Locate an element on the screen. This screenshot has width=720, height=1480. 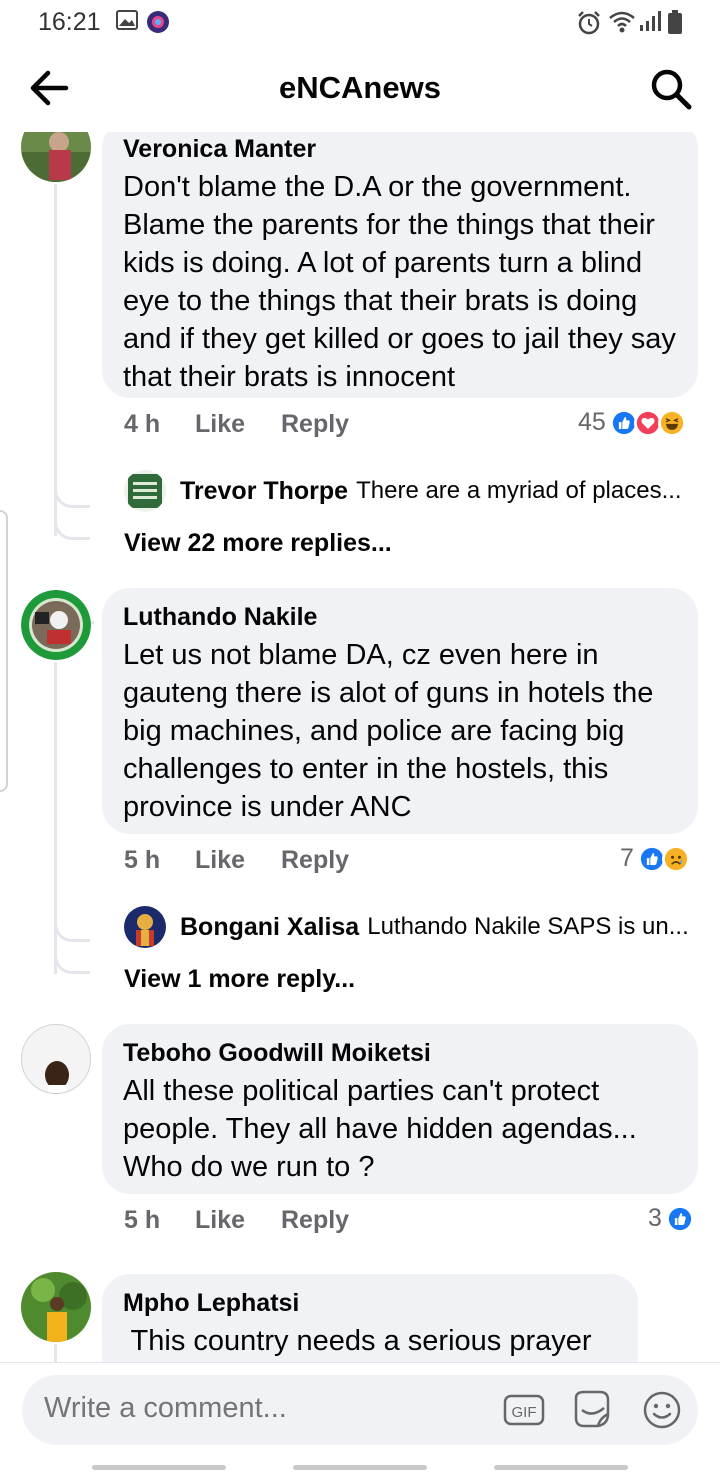
reaction-summary: 3 is located at coordinates (671, 1218).